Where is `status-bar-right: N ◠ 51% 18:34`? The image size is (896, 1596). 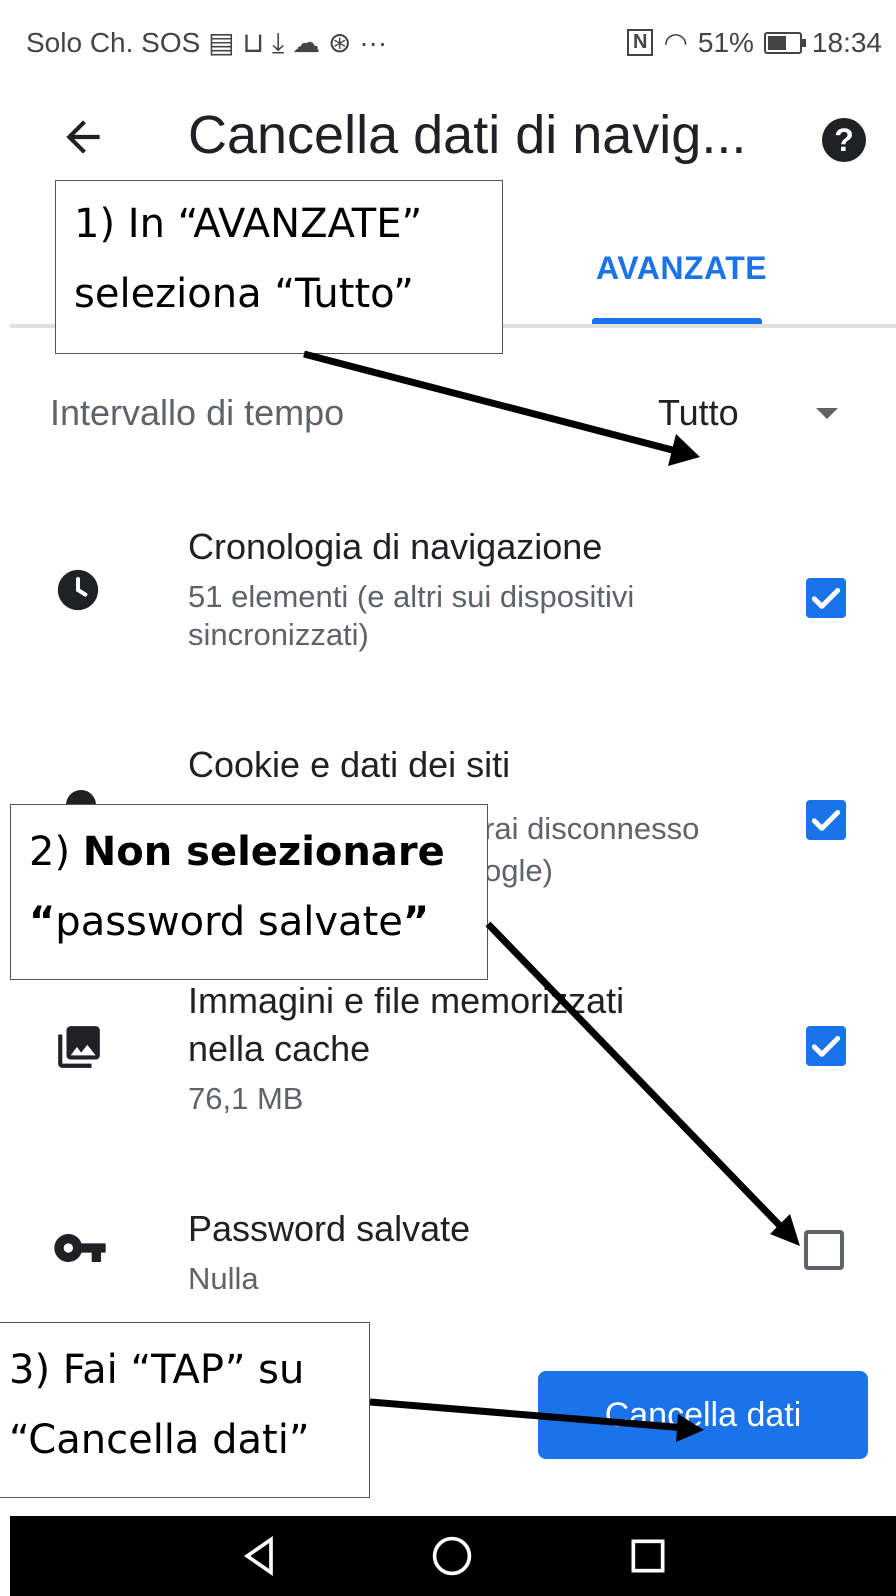
status-bar-right: N ◠ 51% 18:34 is located at coordinates (754, 42).